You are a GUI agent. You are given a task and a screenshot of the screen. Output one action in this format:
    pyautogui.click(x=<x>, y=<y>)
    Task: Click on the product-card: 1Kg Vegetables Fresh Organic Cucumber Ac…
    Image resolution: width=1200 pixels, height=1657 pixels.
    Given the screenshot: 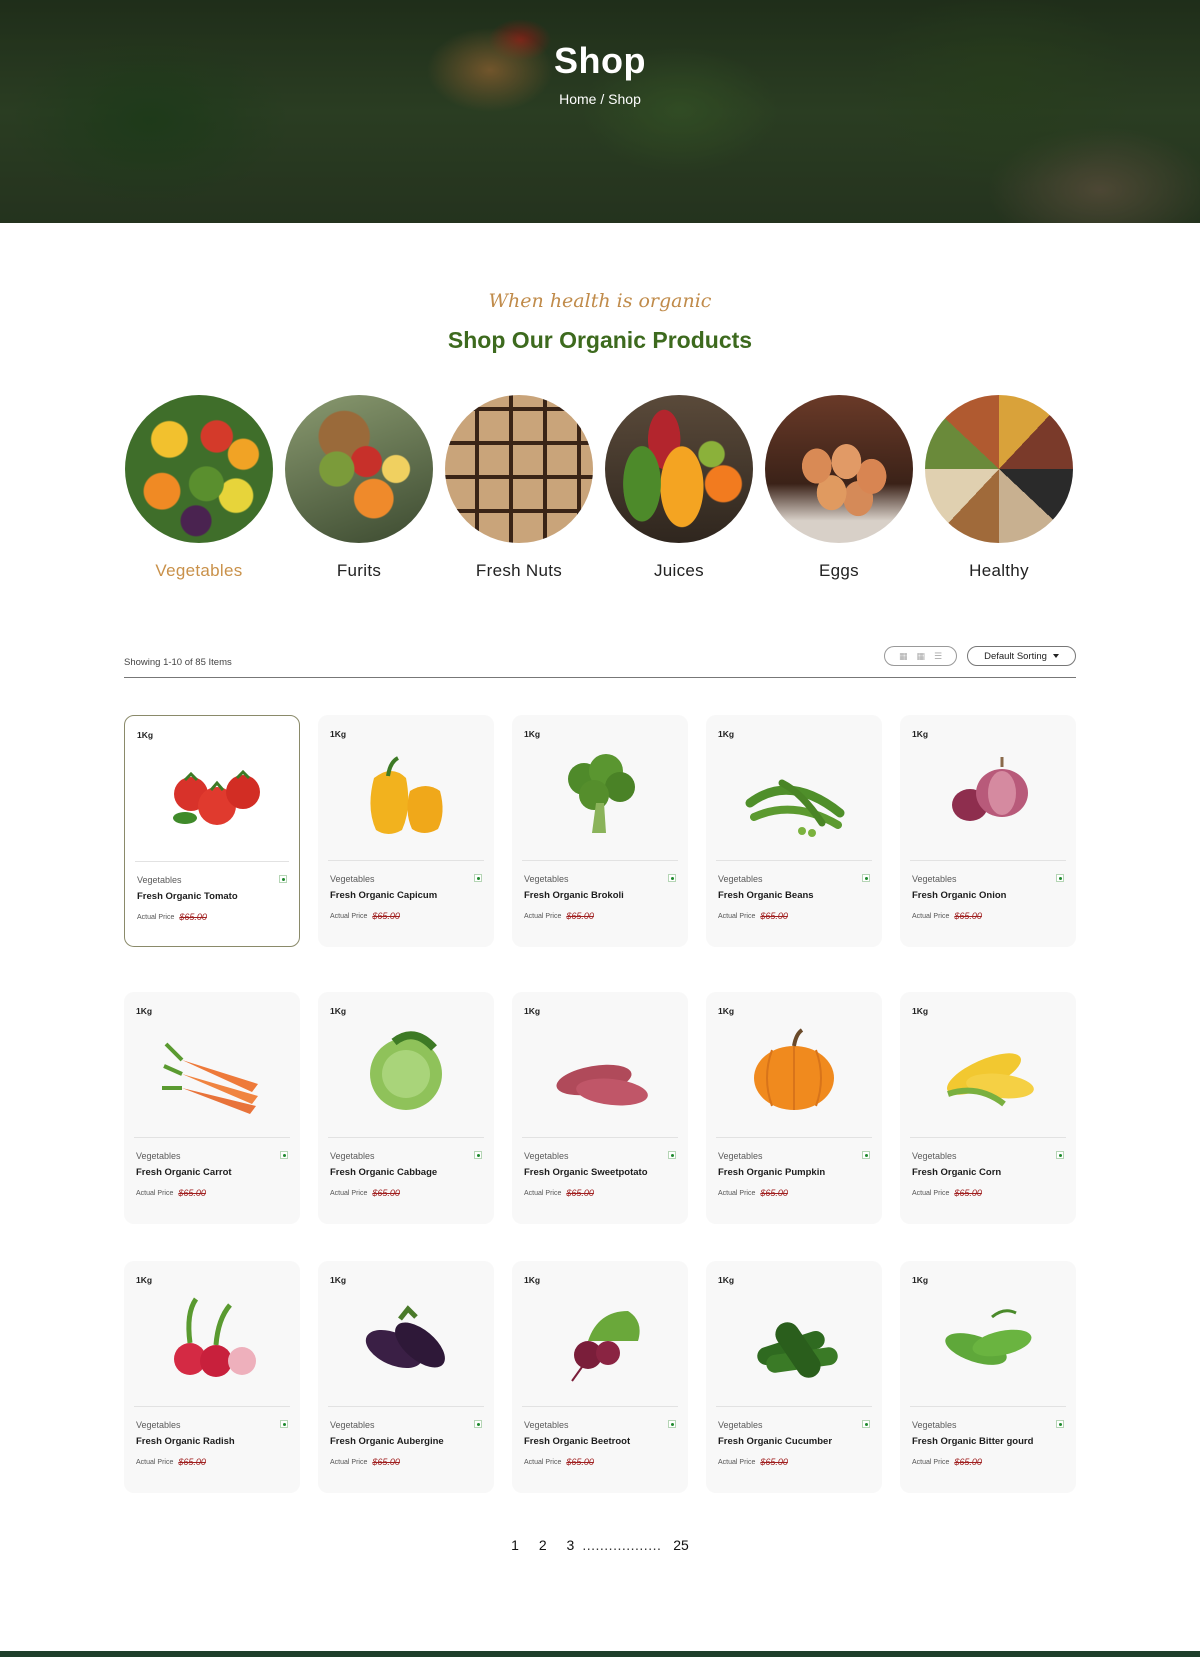 What is the action you would take?
    pyautogui.click(x=794, y=1377)
    